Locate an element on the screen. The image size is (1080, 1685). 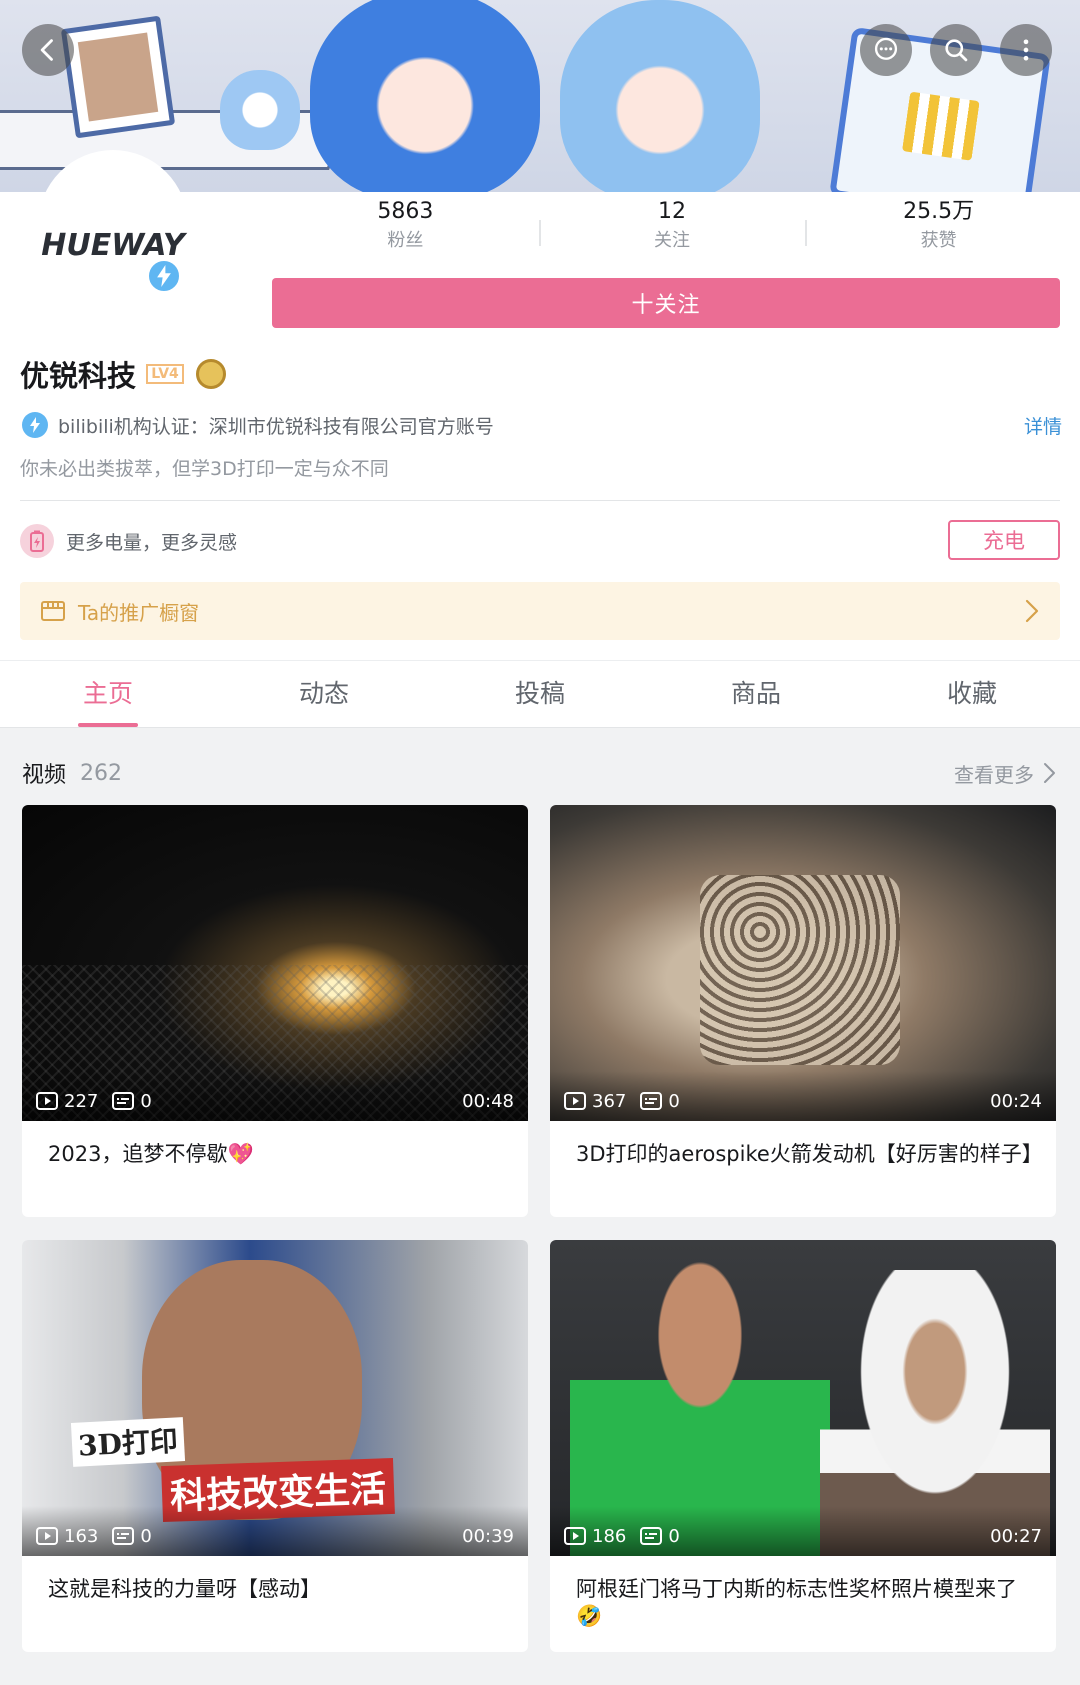
banner-small-character is located at coordinates (260, 110).